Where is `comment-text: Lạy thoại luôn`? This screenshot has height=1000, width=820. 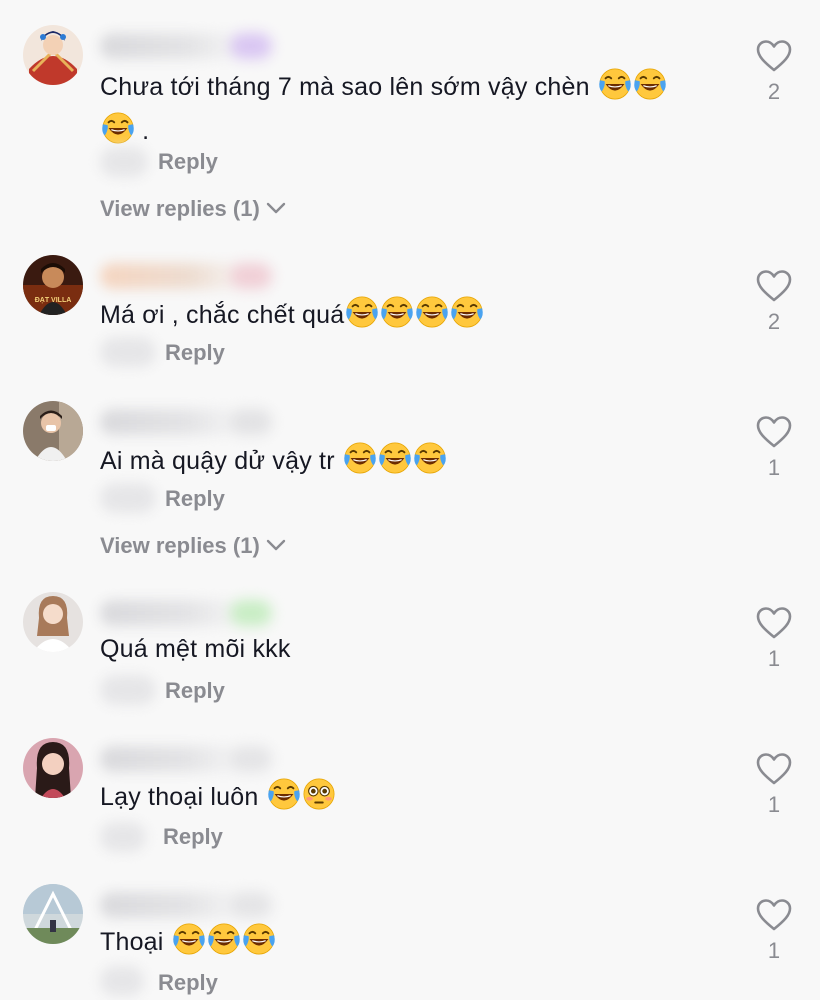 comment-text: Lạy thoại luôn is located at coordinates (410, 797).